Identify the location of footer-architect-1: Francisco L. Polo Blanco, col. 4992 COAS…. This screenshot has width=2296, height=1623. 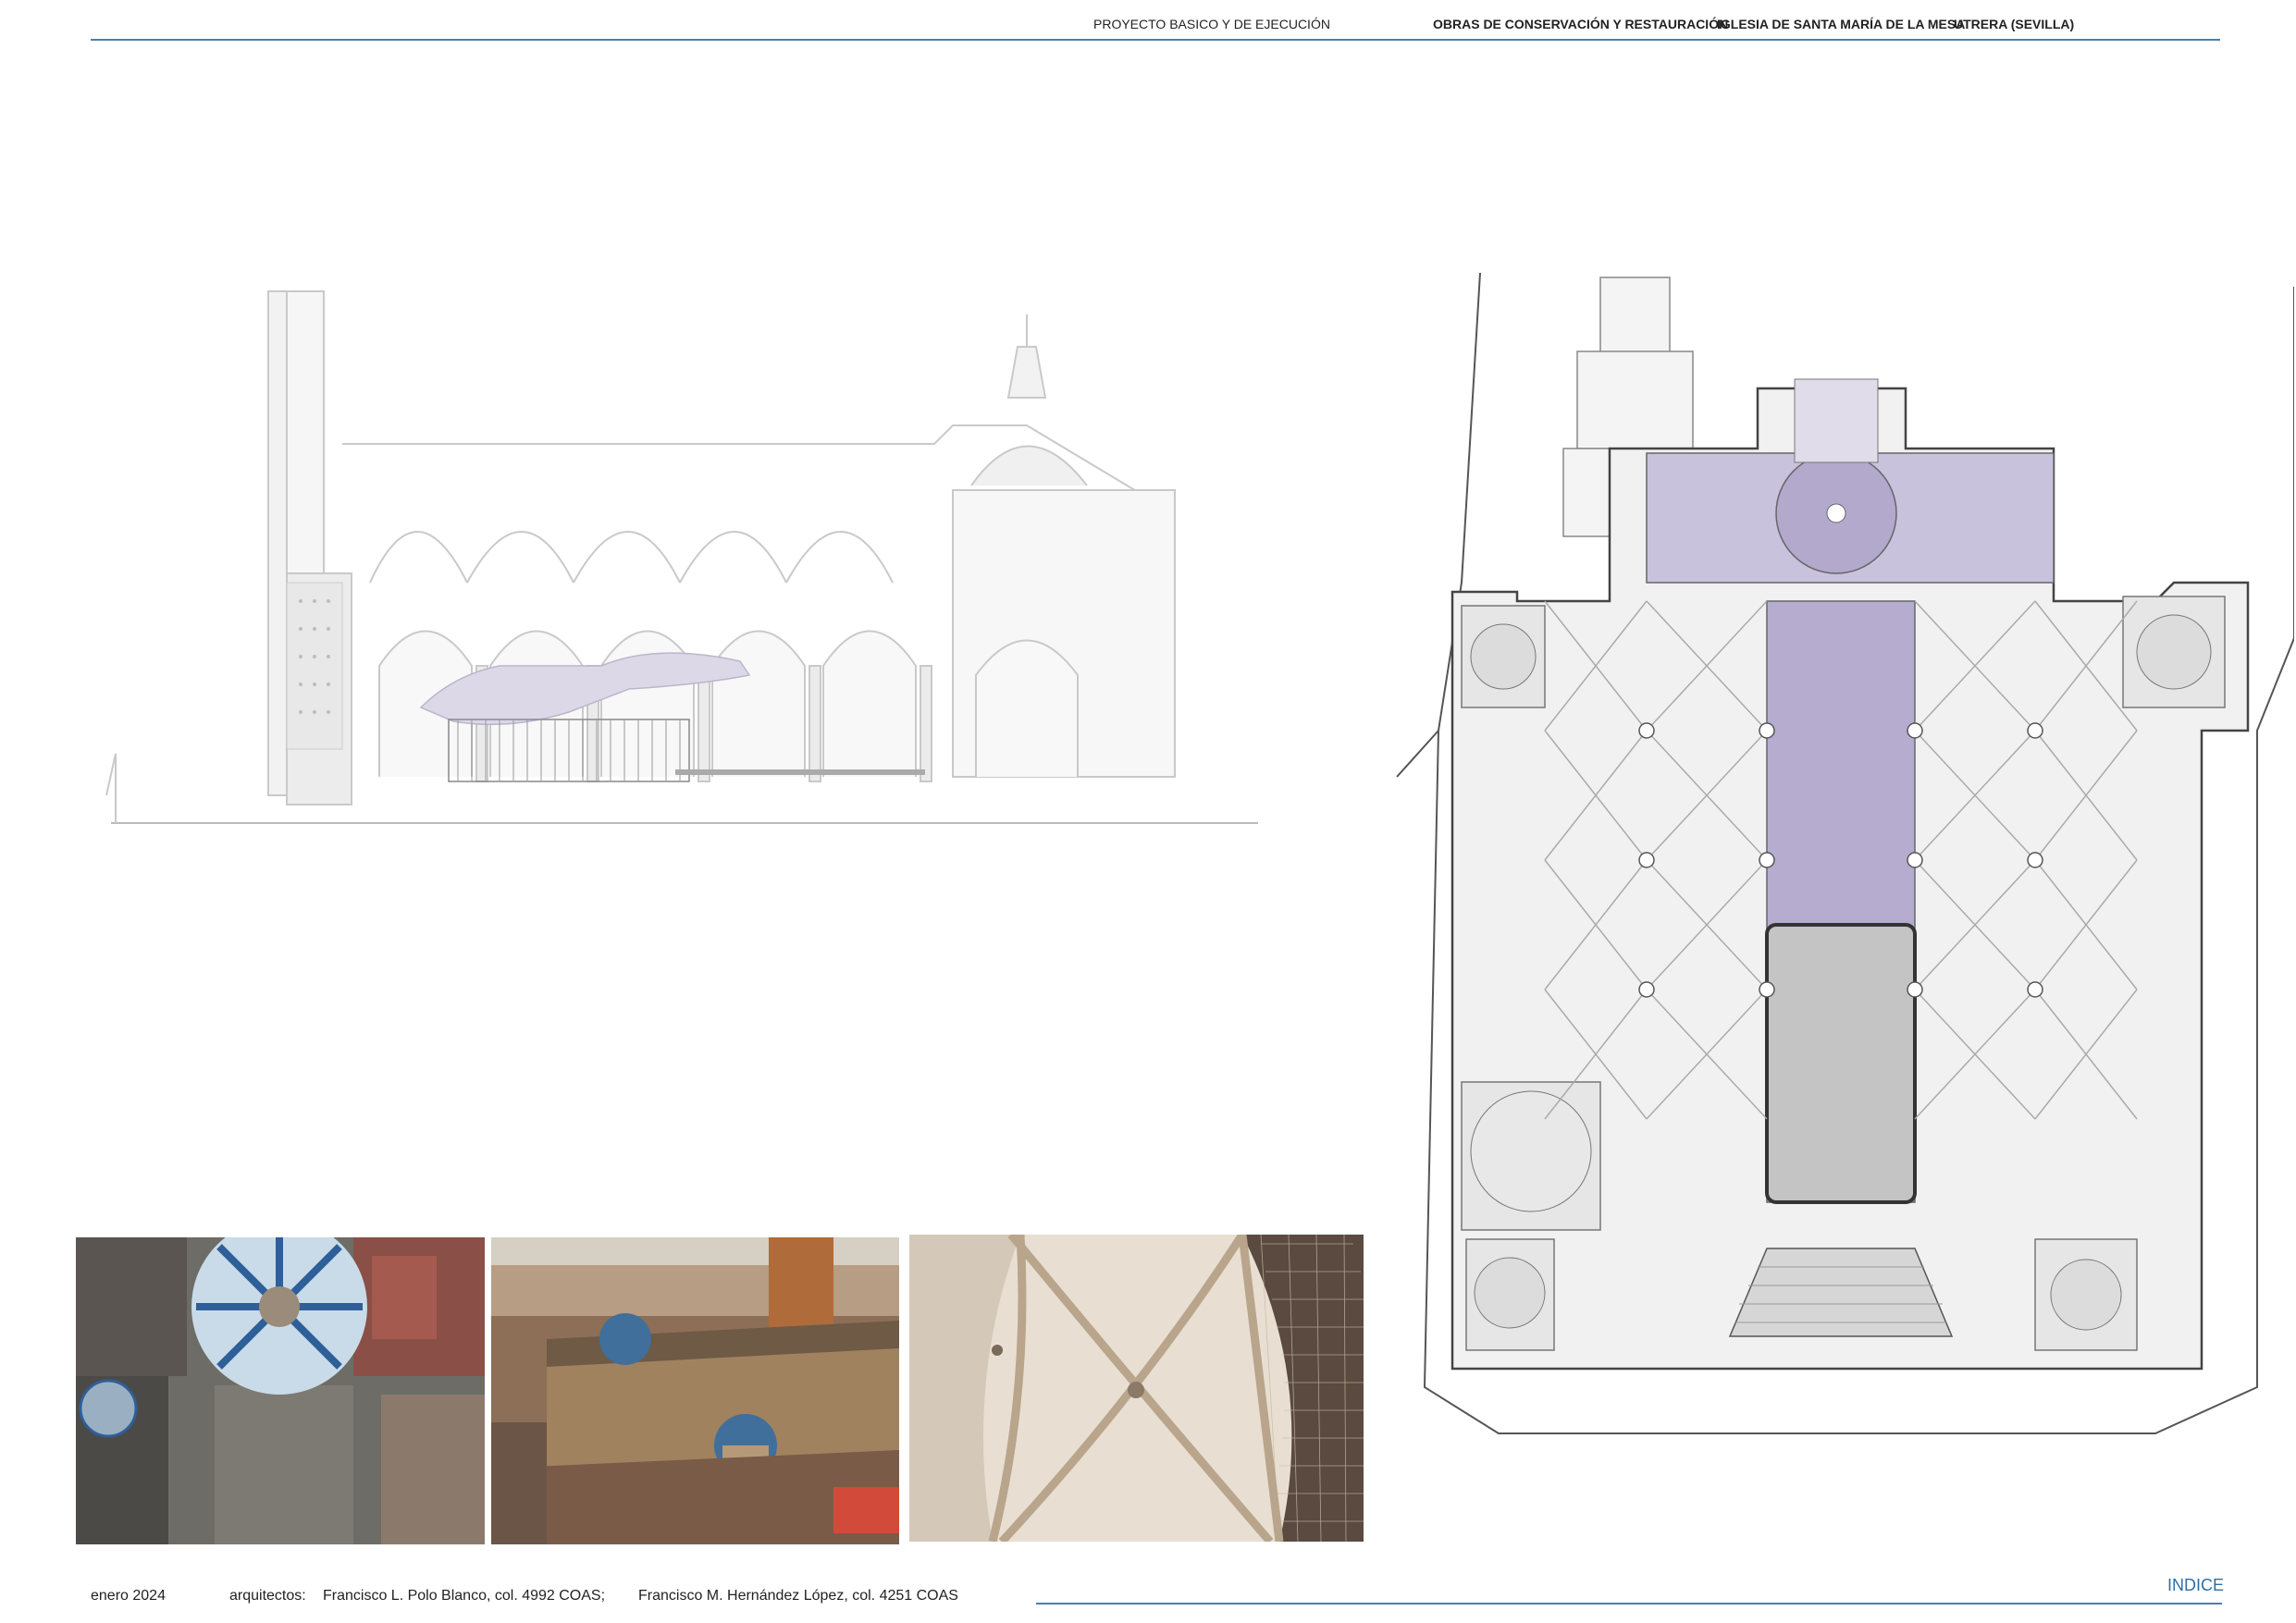
(464, 1596).